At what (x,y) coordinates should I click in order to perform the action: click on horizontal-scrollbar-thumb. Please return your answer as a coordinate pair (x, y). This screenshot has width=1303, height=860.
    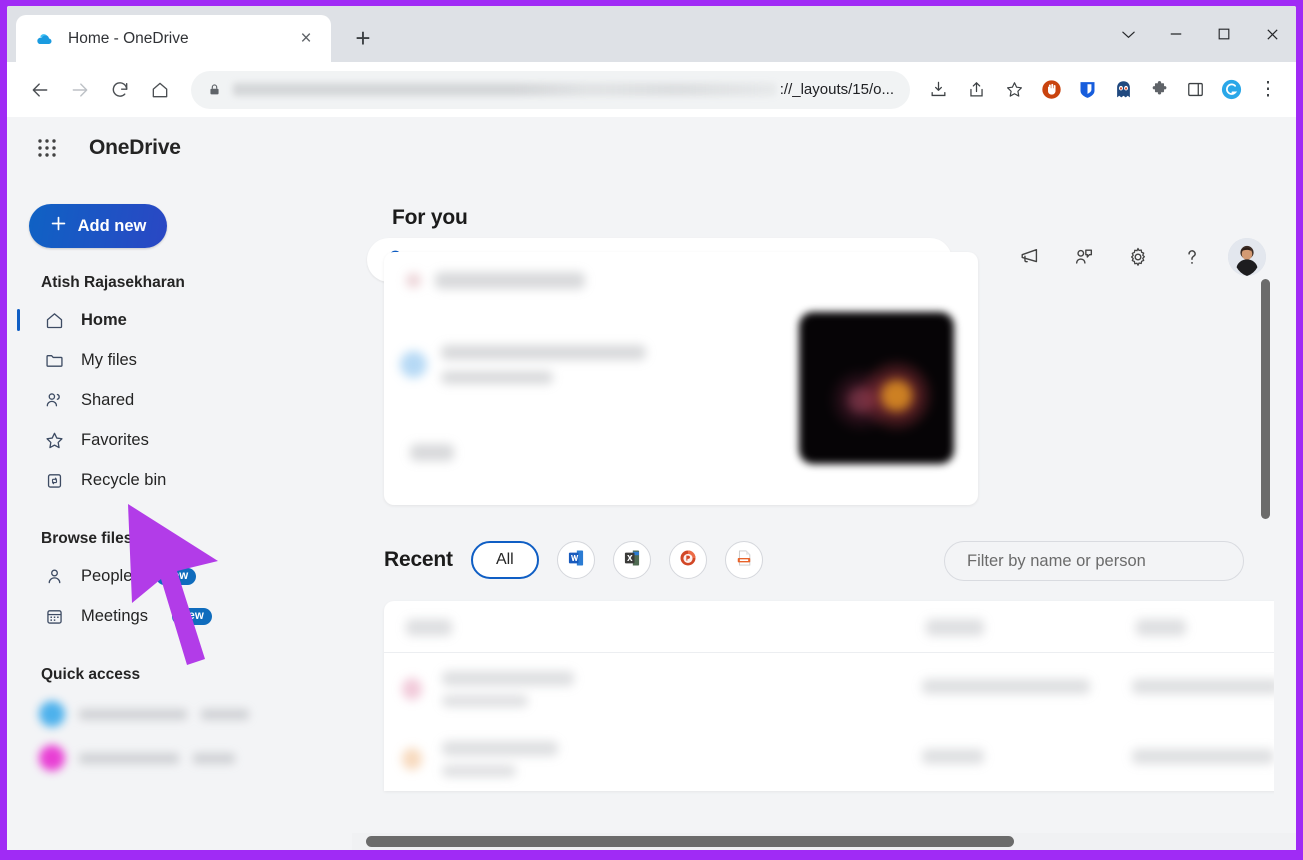
    Looking at the image, I should click on (690, 841).